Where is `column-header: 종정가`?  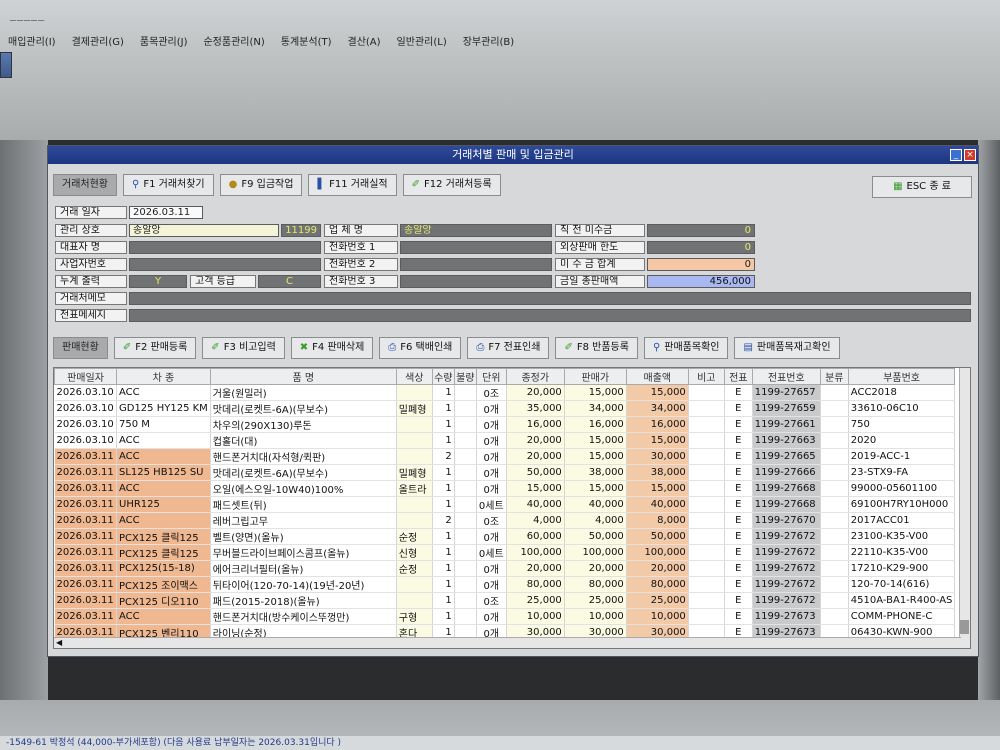 column-header: 종정가 is located at coordinates (535, 376).